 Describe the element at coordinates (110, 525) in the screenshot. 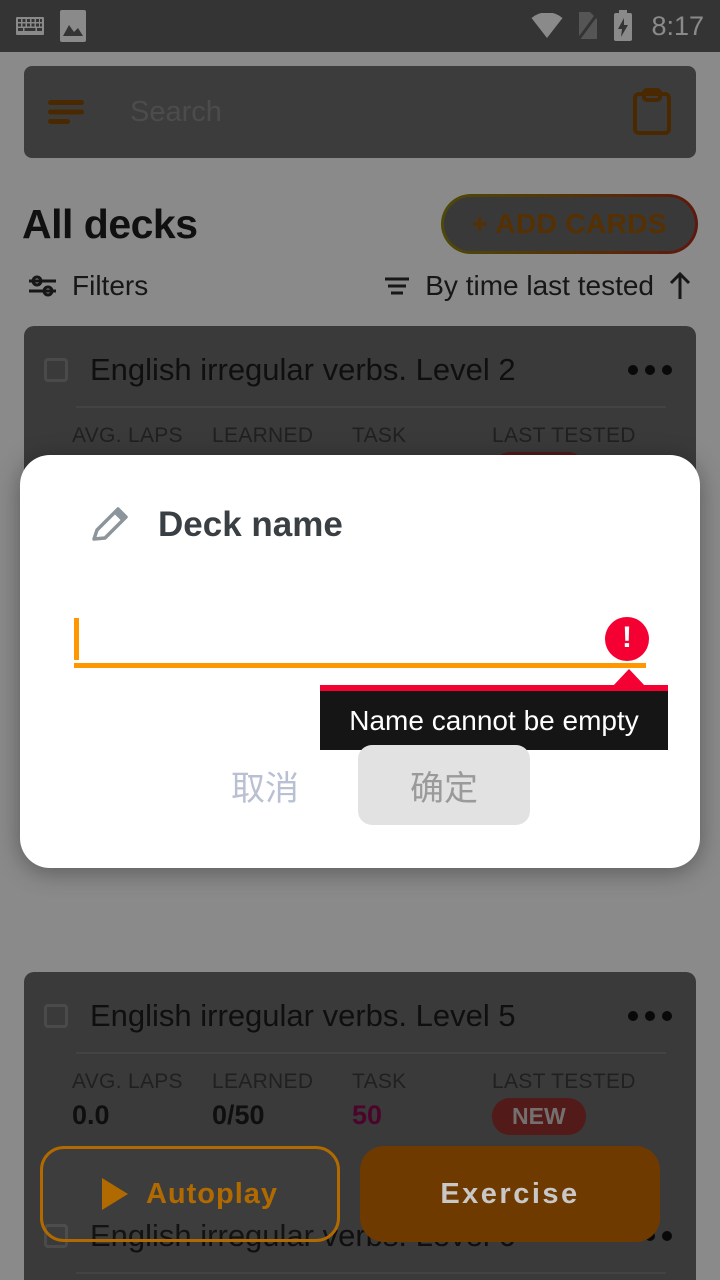

I see `pencil-icon` at that location.